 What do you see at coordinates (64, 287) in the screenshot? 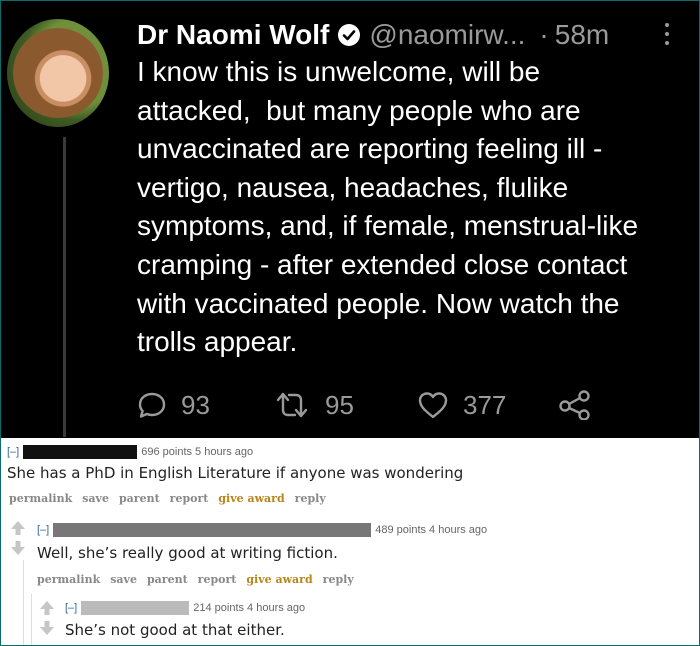
I see `thread-line` at bounding box center [64, 287].